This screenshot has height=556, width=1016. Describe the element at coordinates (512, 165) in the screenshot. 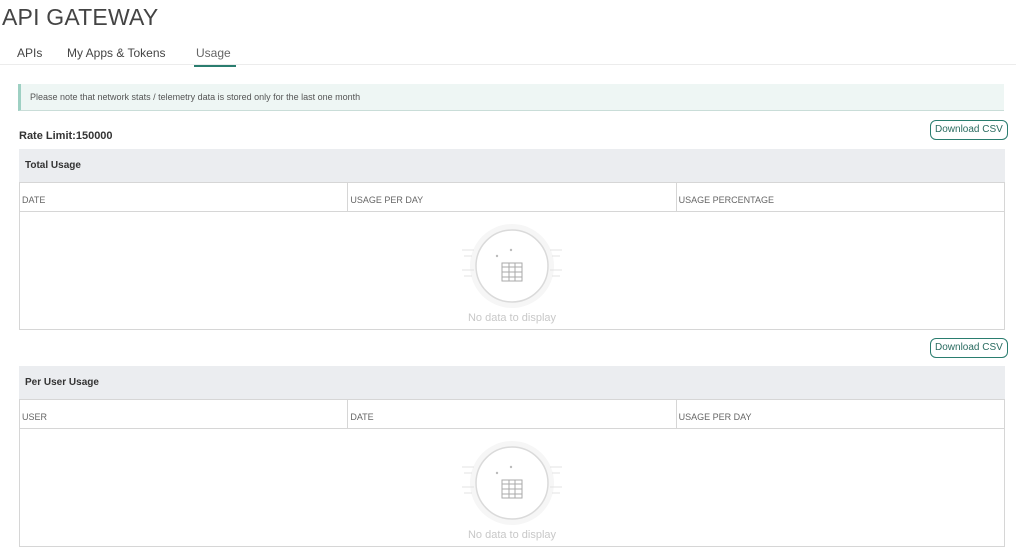

I see `total-usage-title: Total Usage` at that location.